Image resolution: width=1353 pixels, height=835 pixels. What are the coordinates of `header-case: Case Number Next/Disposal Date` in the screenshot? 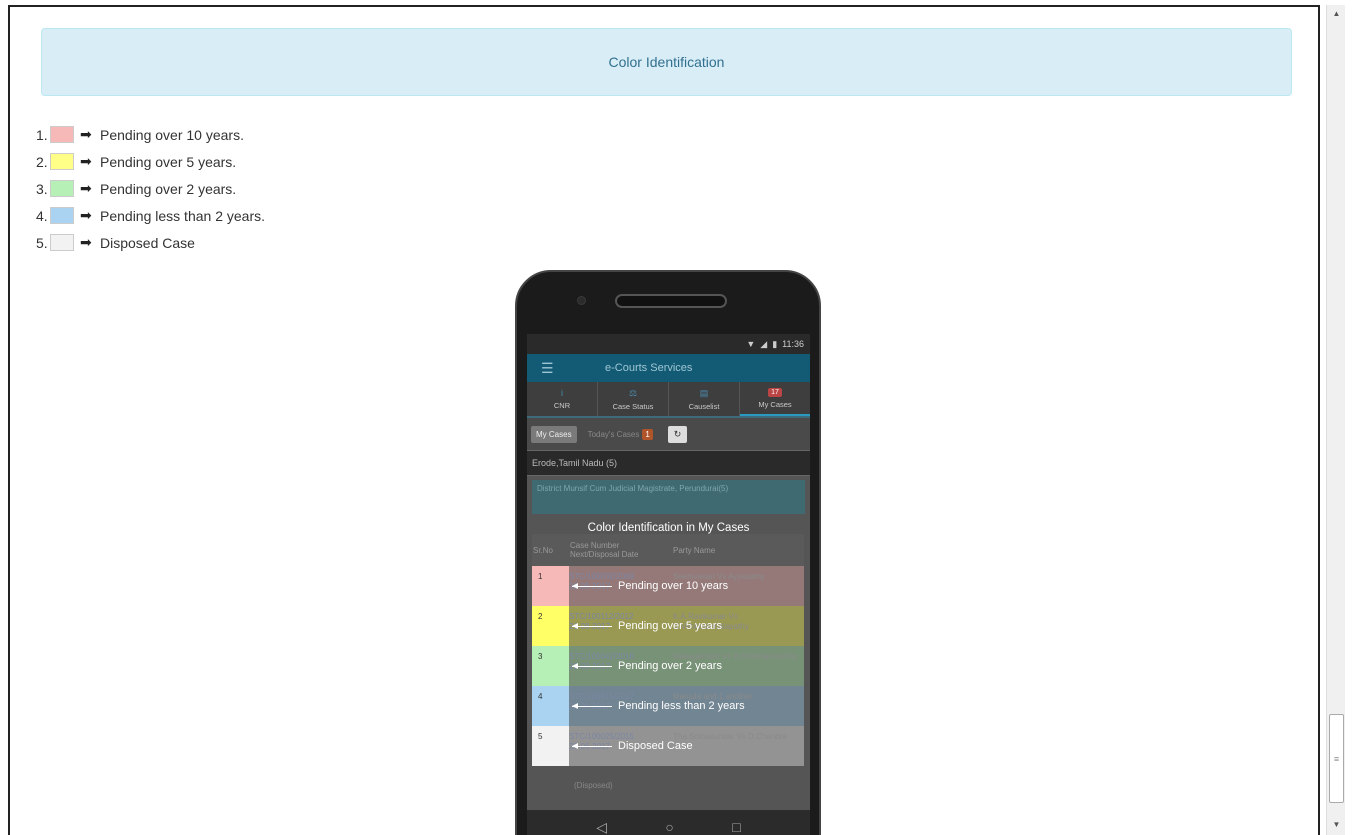 It's located at (621, 550).